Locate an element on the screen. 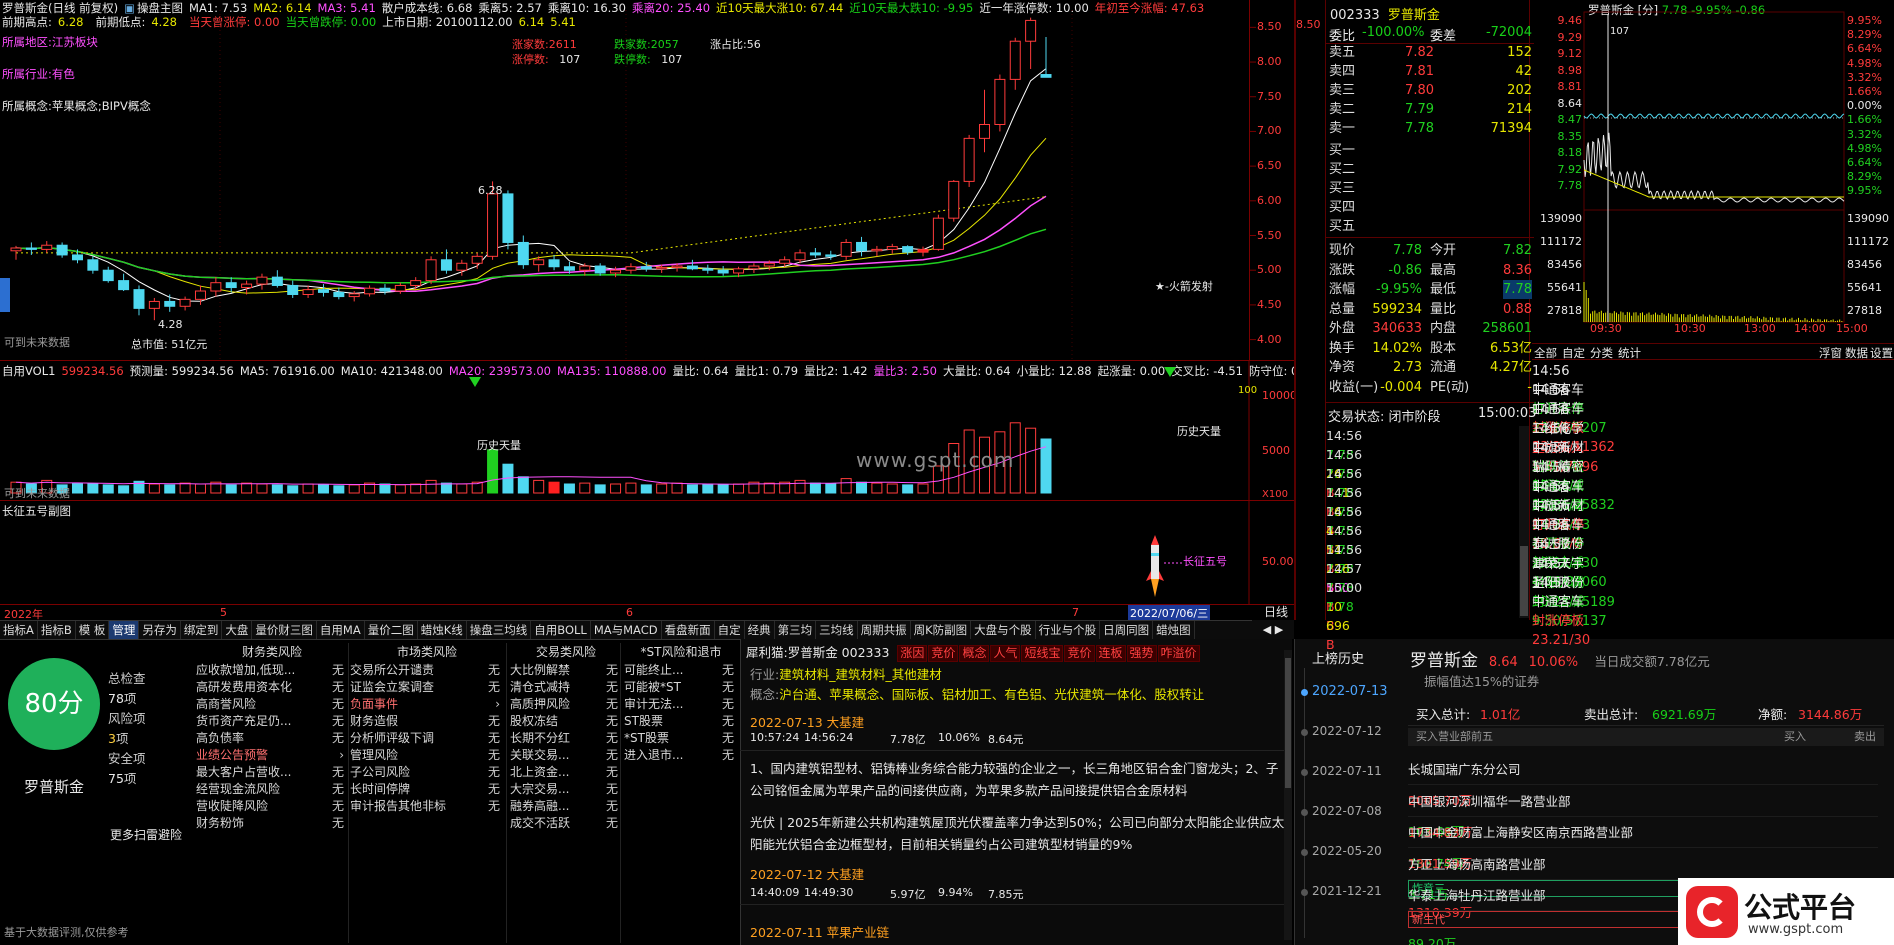 The width and height of the screenshot is (1894, 945). tab-6: 大盘 is located at coordinates (237, 630).